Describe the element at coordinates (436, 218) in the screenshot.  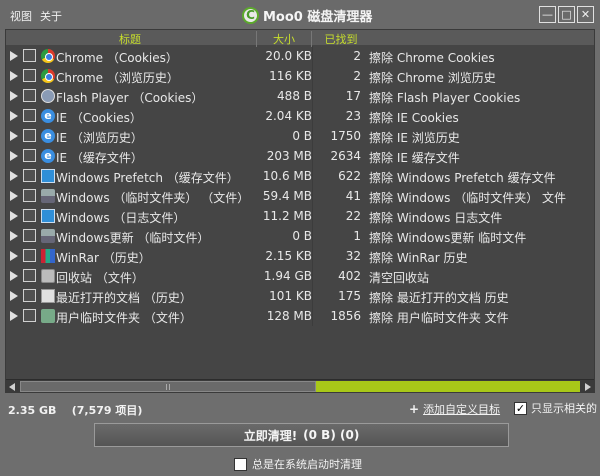
I see `row-description: 擦除 Windows 日志文件` at that location.